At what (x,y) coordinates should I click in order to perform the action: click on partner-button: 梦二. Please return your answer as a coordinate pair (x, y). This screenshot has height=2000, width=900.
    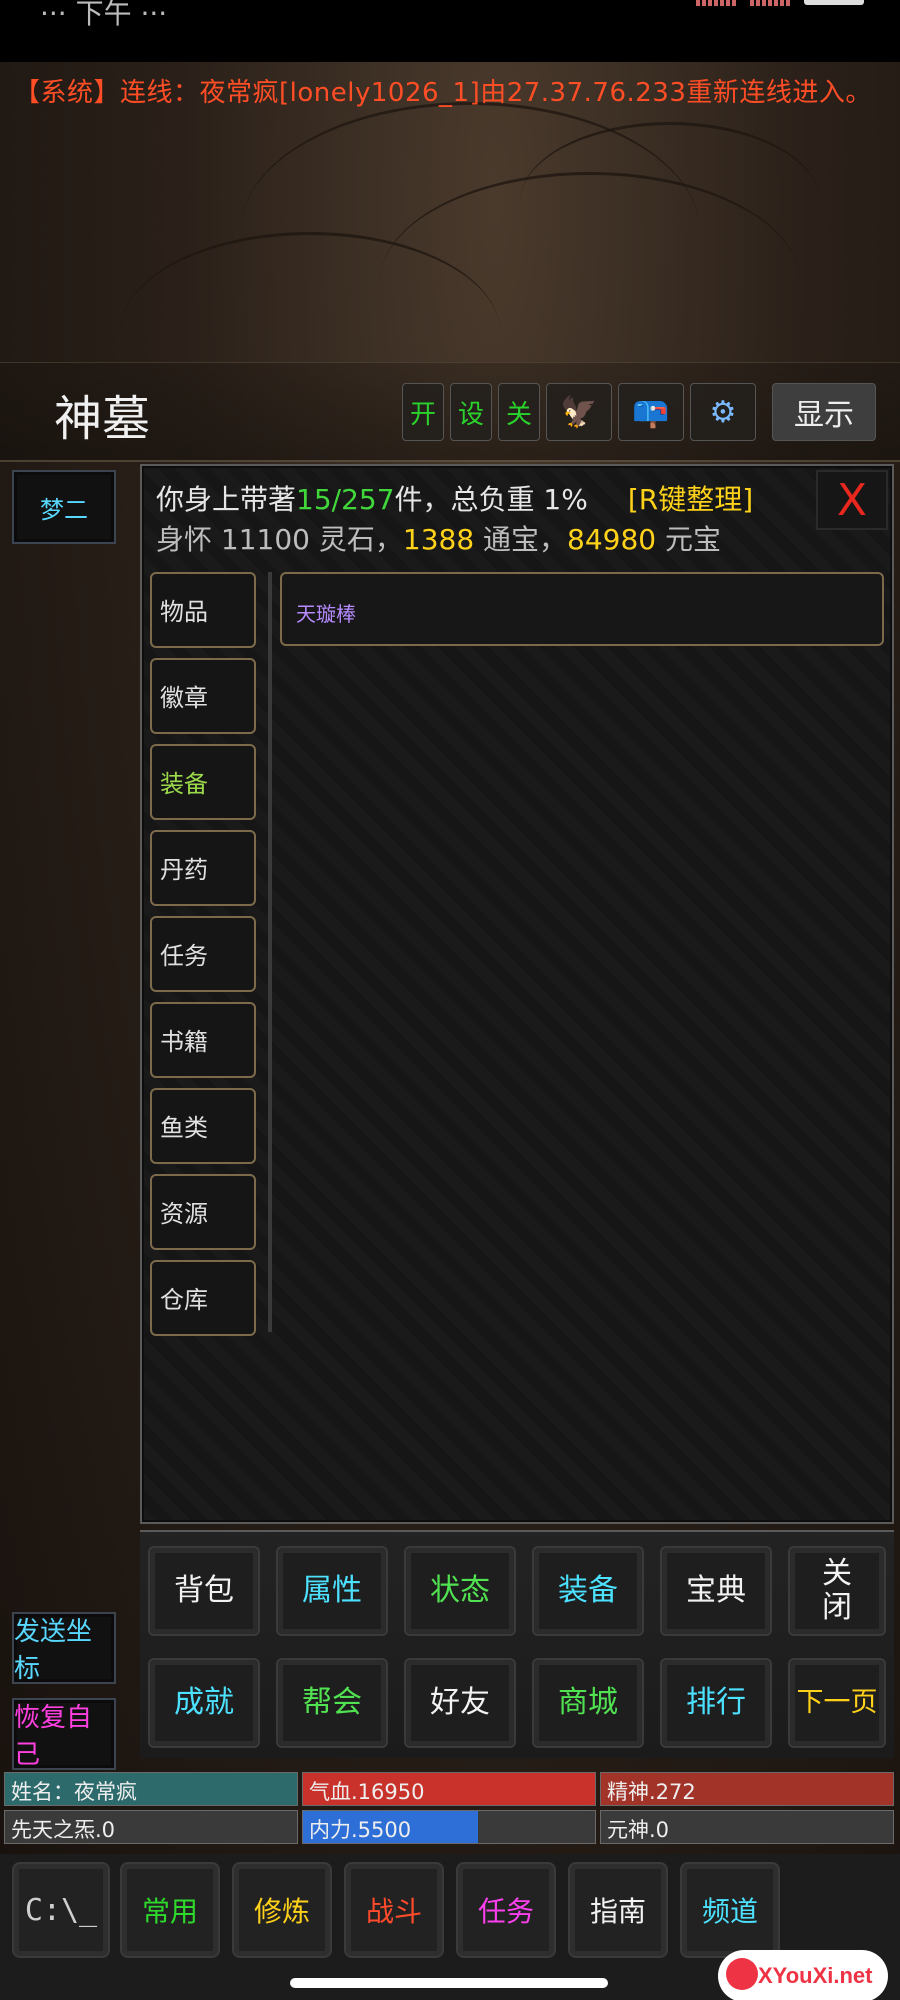
    Looking at the image, I should click on (64, 507).